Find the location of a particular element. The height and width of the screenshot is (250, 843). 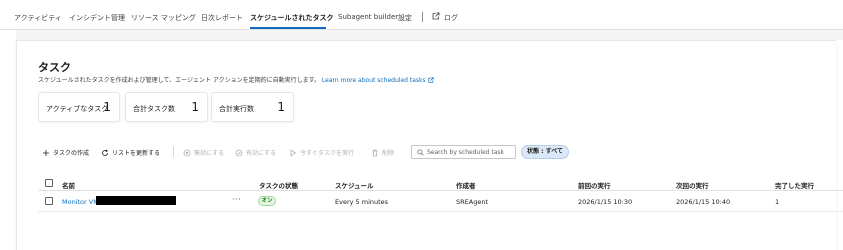

page-title: タスク is located at coordinates (54, 67).